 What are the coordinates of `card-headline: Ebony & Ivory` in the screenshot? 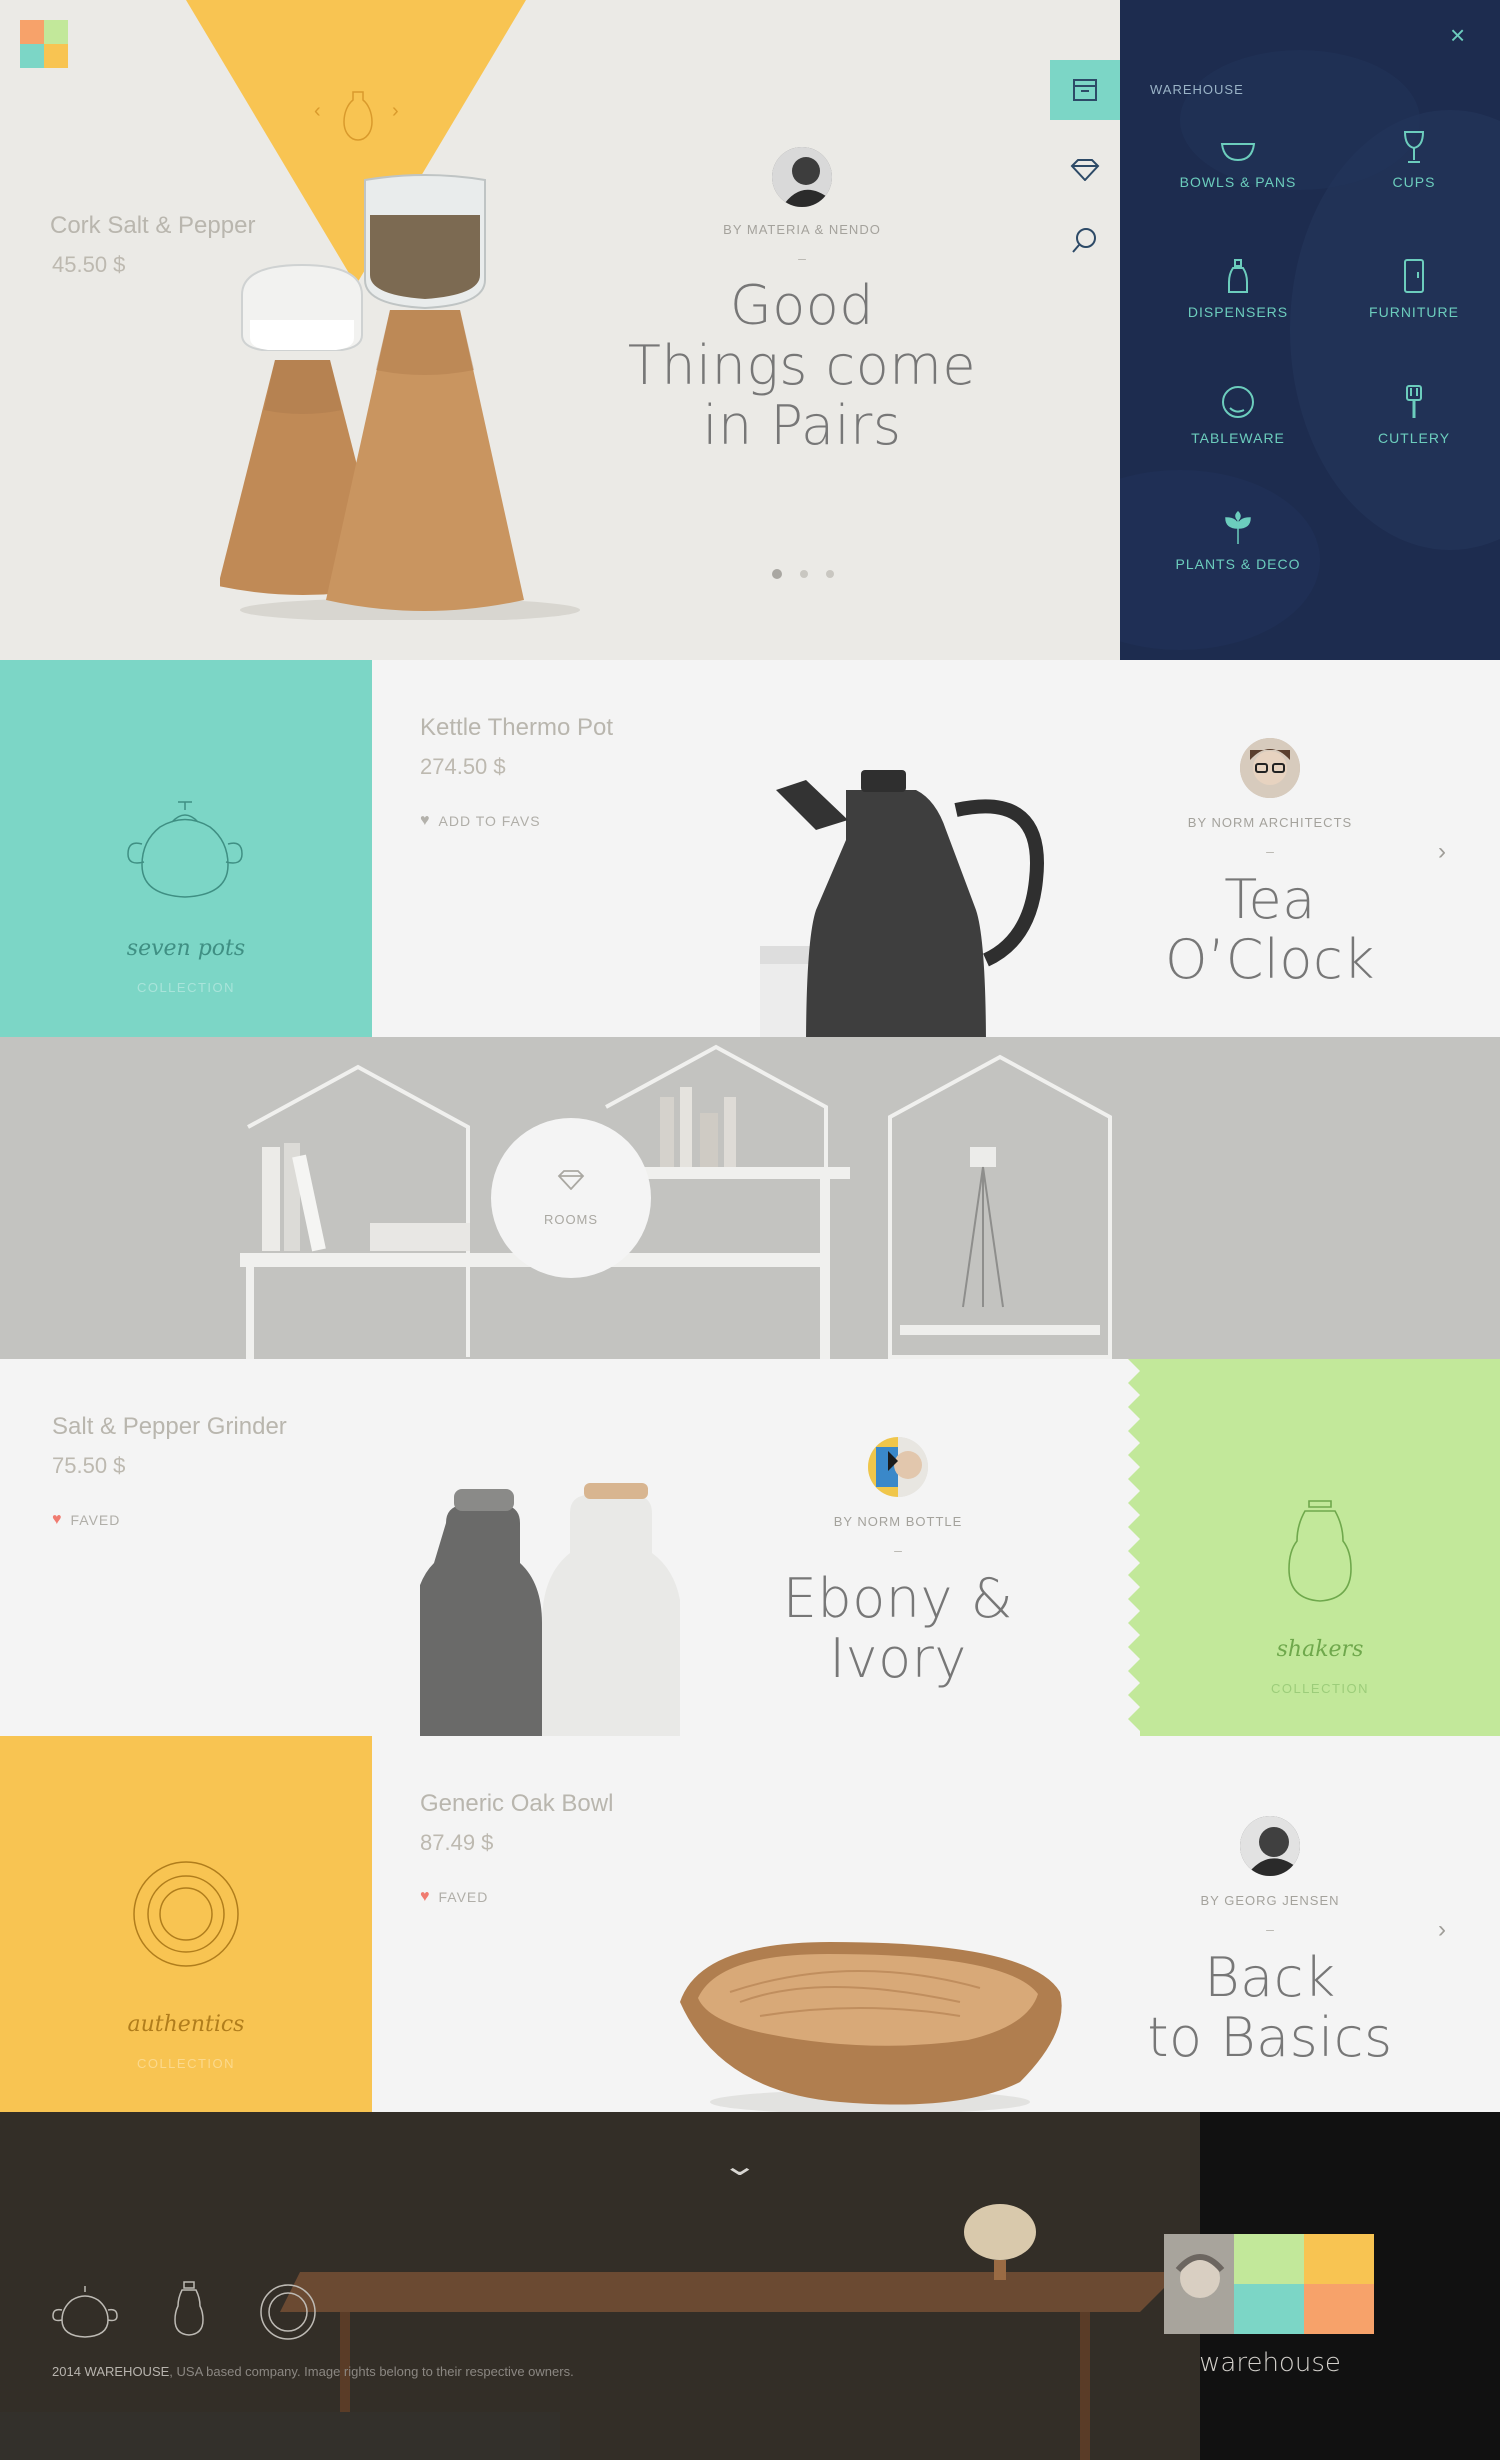 It's located at (898, 1629).